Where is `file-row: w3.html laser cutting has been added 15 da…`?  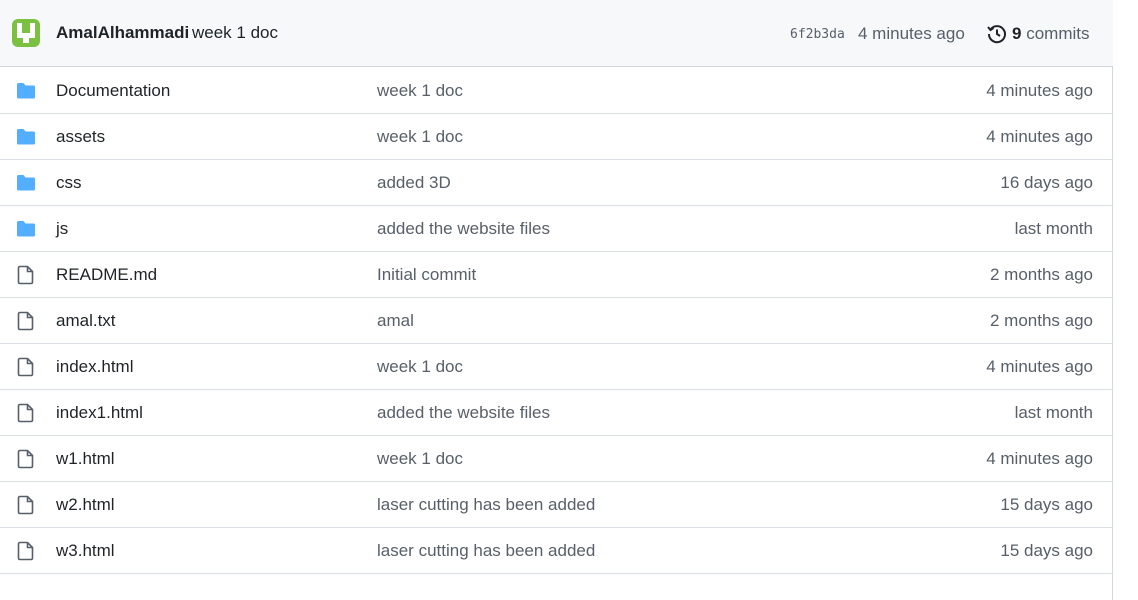 file-row: w3.html laser cutting has been added 15 da… is located at coordinates (556, 551).